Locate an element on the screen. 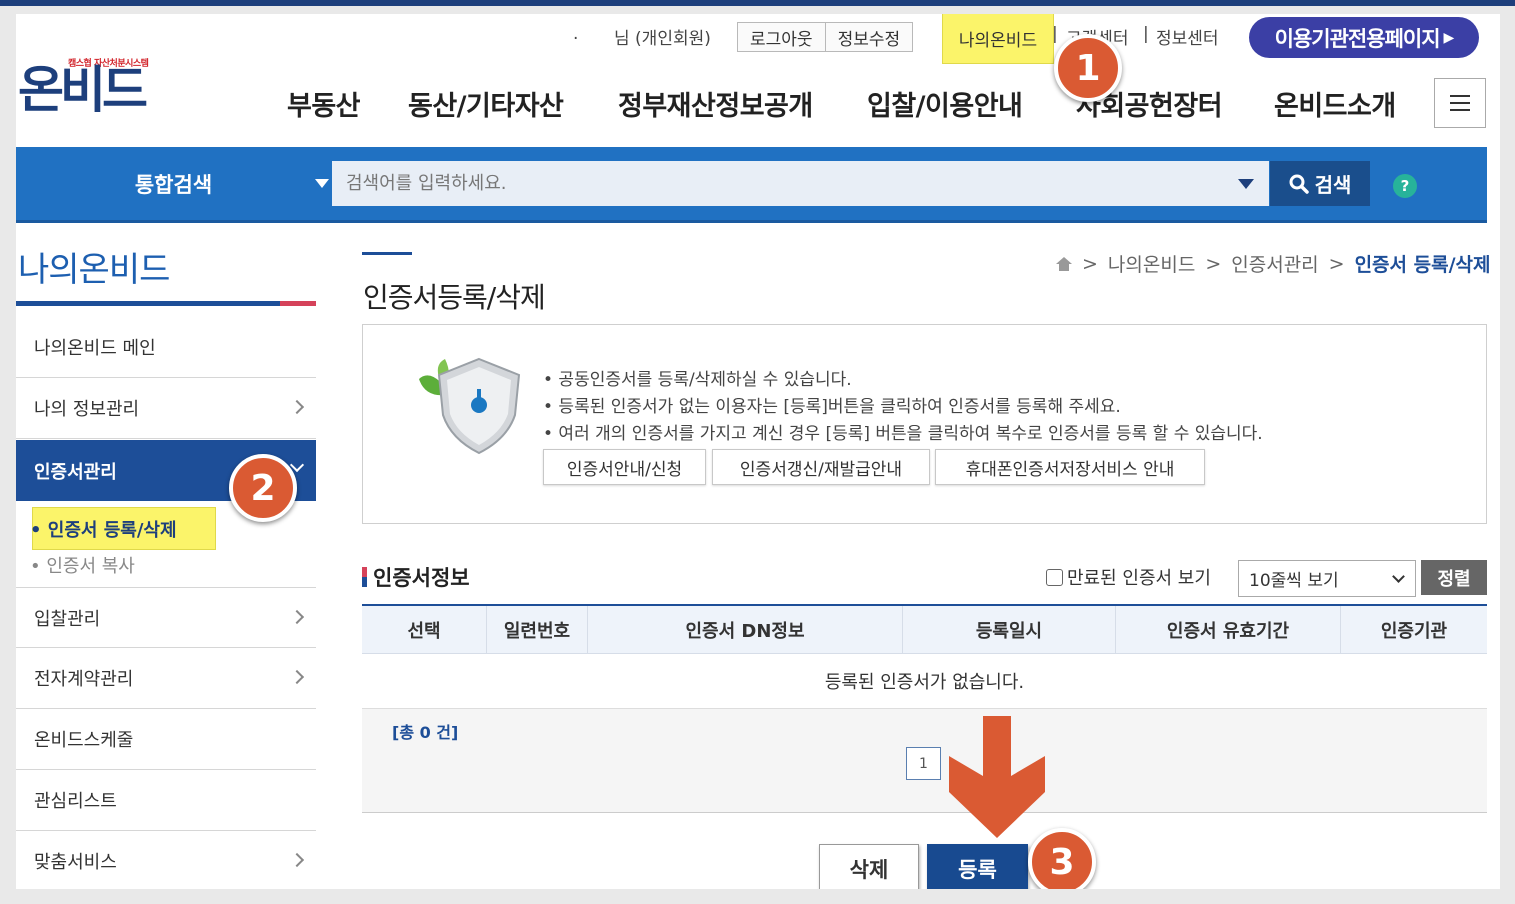 The width and height of the screenshot is (1515, 904). gnb-about: 온비드소개 is located at coordinates (1335, 103).